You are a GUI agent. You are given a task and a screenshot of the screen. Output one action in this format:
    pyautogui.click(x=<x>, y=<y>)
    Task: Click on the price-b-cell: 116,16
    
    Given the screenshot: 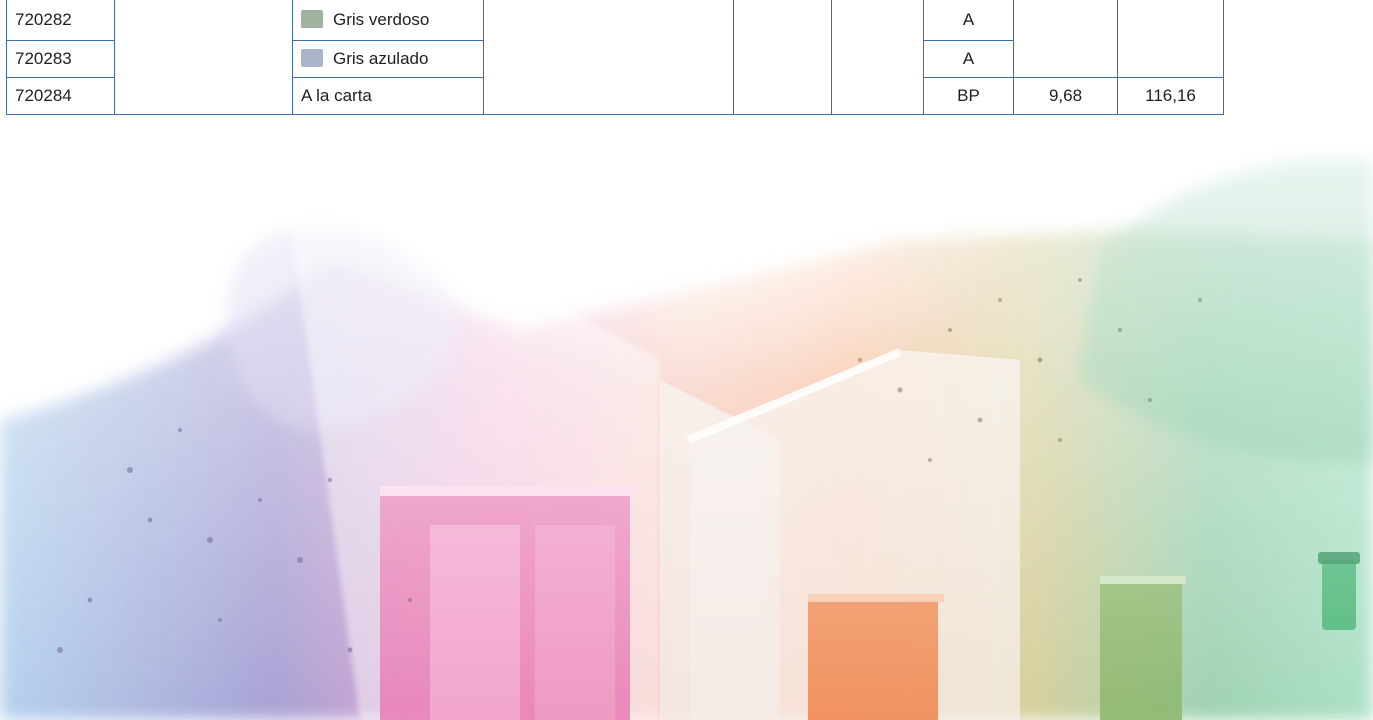 What is the action you would take?
    pyautogui.click(x=1170, y=96)
    